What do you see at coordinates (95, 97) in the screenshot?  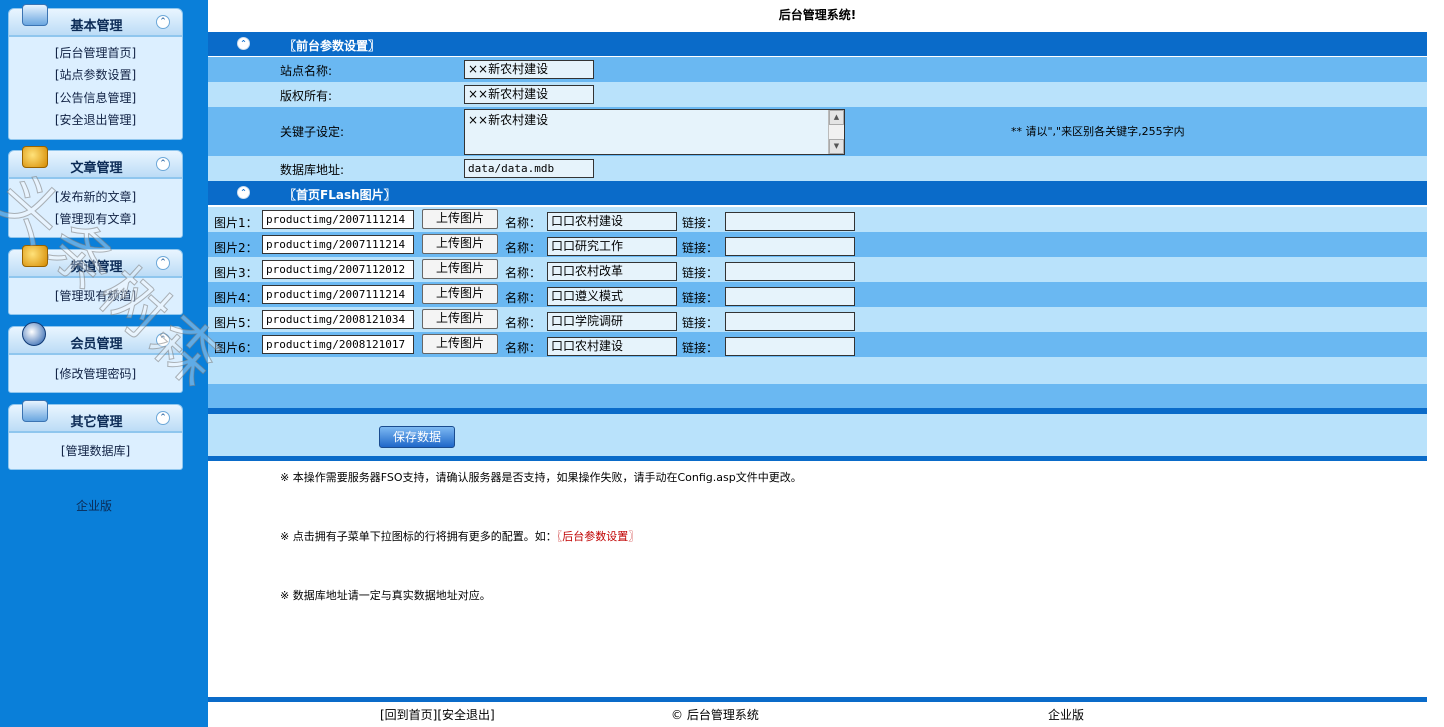 I see `sidebar-item-notice: [公告信息管理]` at bounding box center [95, 97].